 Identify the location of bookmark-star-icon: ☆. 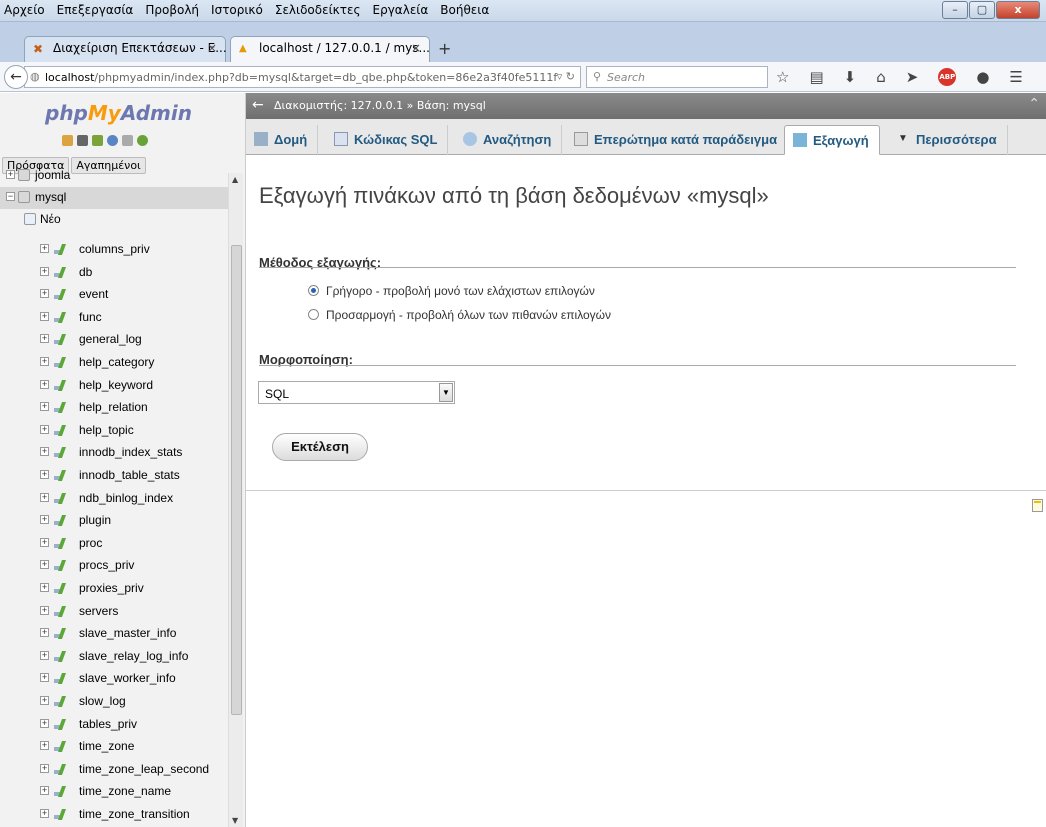
(782, 77).